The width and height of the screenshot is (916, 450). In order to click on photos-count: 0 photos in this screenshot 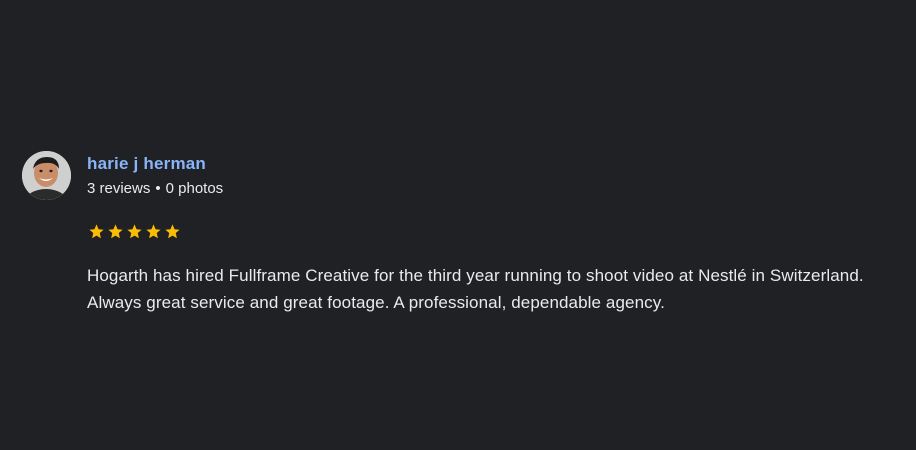, I will do `click(194, 188)`.